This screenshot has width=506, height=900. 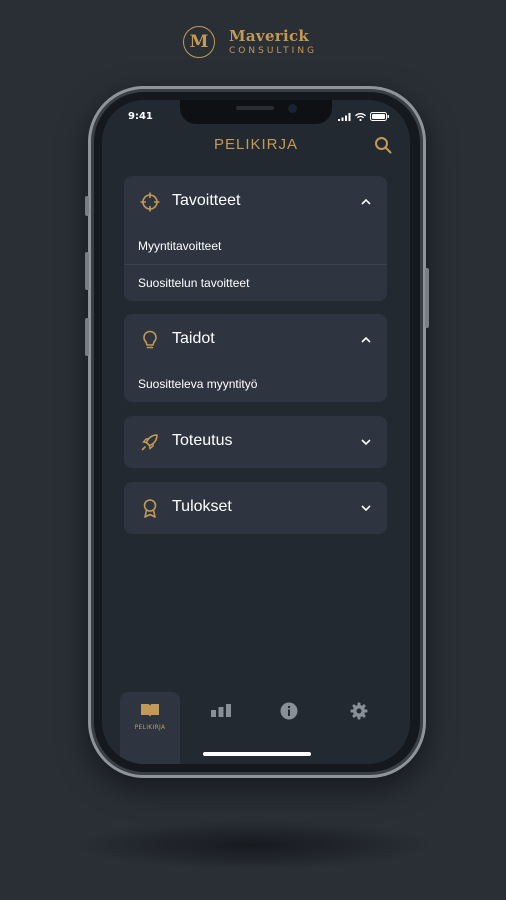 I want to click on list-item-suositteleva-myyntityo: Suositteleva myyntityö, so click(x=255, y=384).